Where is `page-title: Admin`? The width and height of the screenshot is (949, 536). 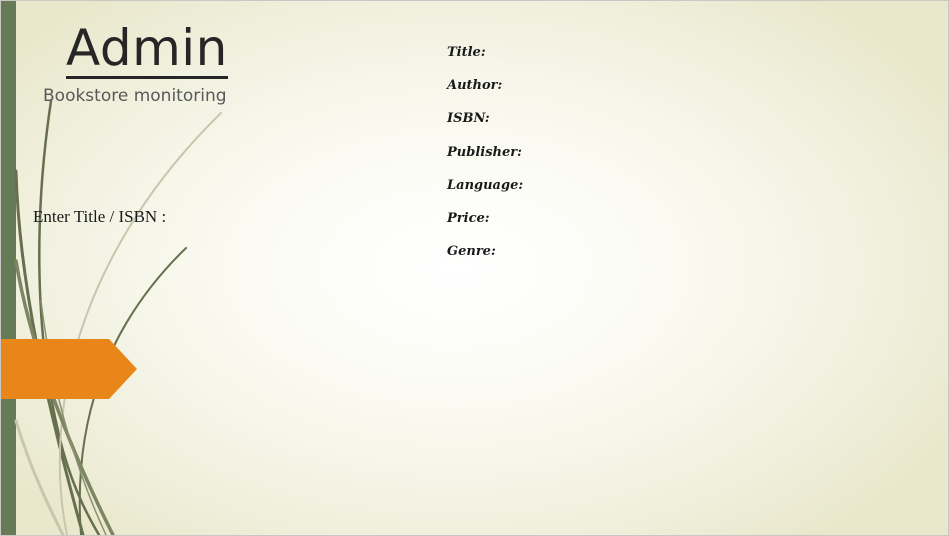
page-title: Admin is located at coordinates (147, 49).